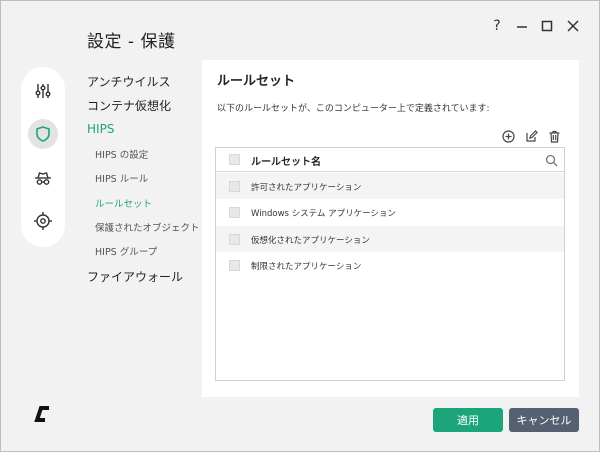  Describe the element at coordinates (135, 276) in the screenshot. I see `nav-item-firewall: ファイアウォール` at that location.